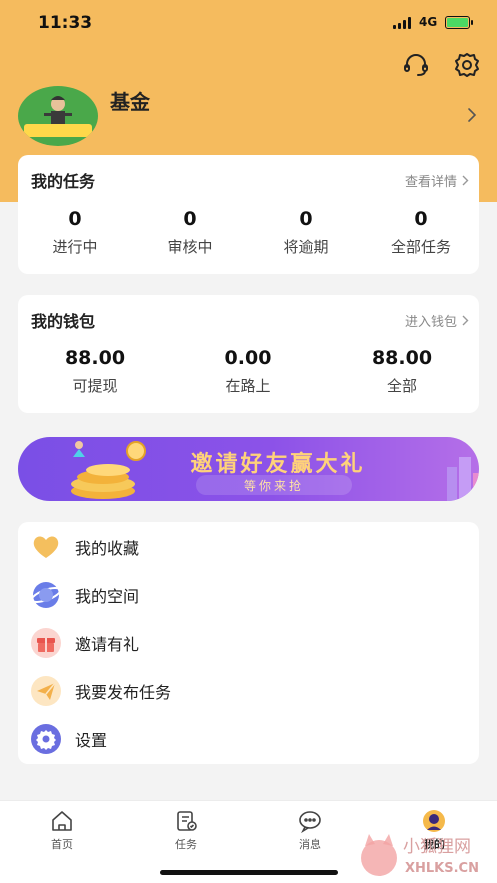  I want to click on view-details-link: 查看详情, so click(437, 180).